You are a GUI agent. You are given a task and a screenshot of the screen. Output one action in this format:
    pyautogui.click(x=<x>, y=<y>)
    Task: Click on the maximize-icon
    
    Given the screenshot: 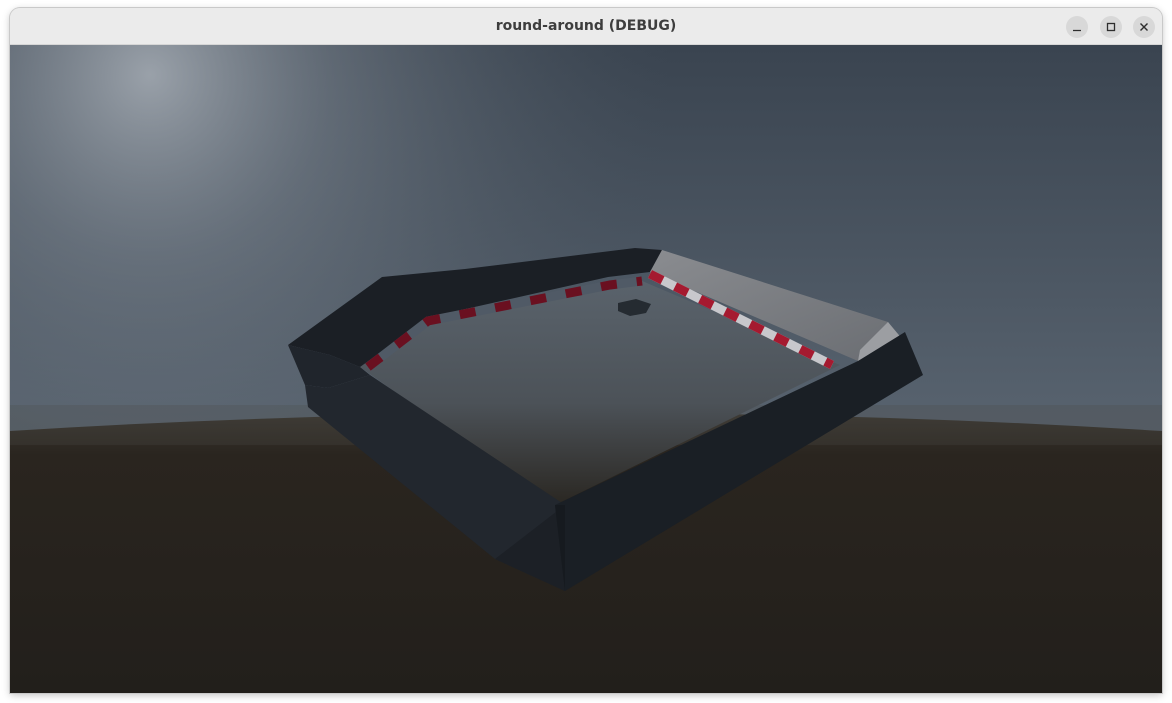 What is the action you would take?
    pyautogui.click(x=1111, y=27)
    